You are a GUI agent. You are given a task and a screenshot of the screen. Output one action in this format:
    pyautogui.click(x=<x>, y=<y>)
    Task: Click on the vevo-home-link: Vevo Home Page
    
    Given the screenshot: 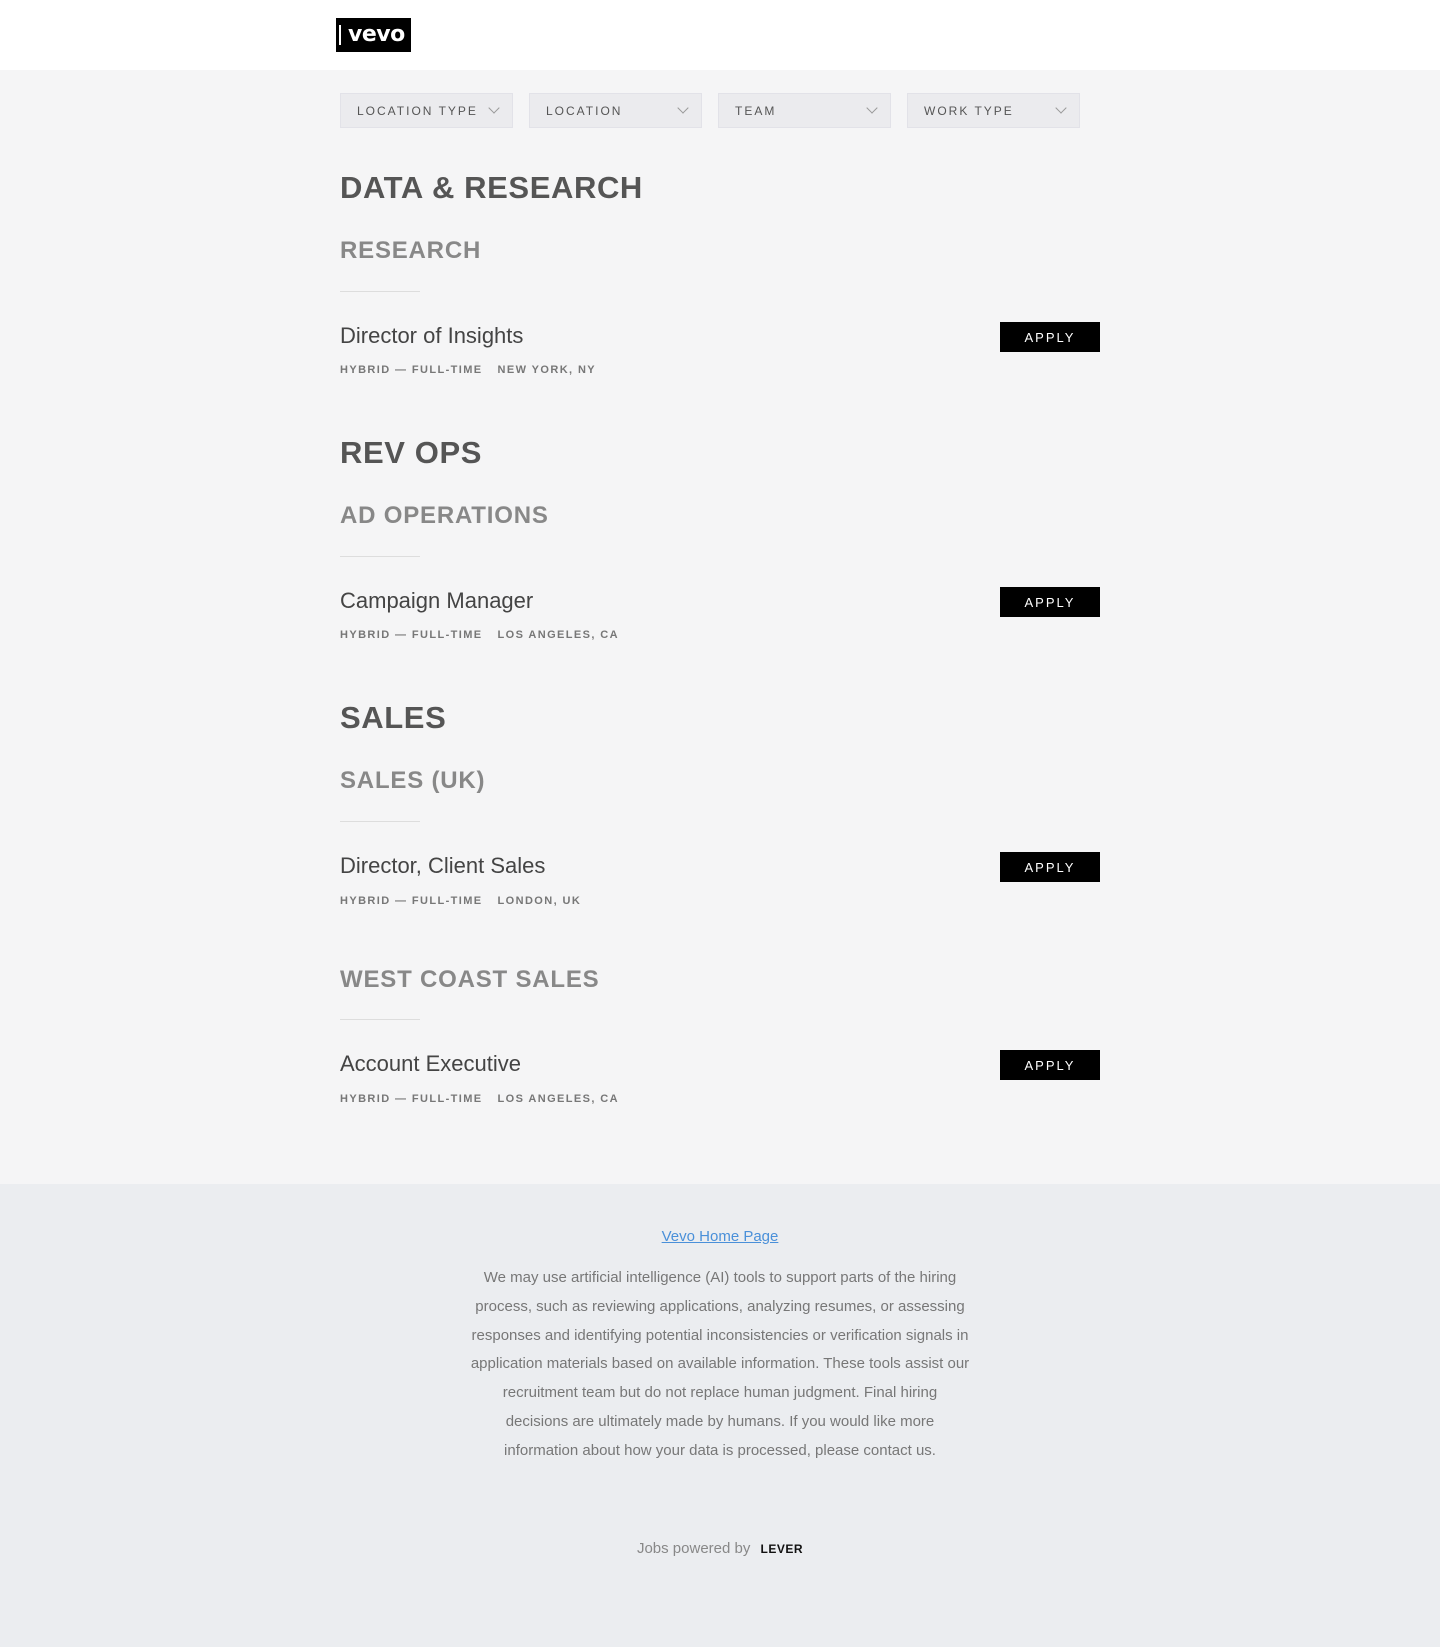 What is the action you would take?
    pyautogui.click(x=720, y=1236)
    